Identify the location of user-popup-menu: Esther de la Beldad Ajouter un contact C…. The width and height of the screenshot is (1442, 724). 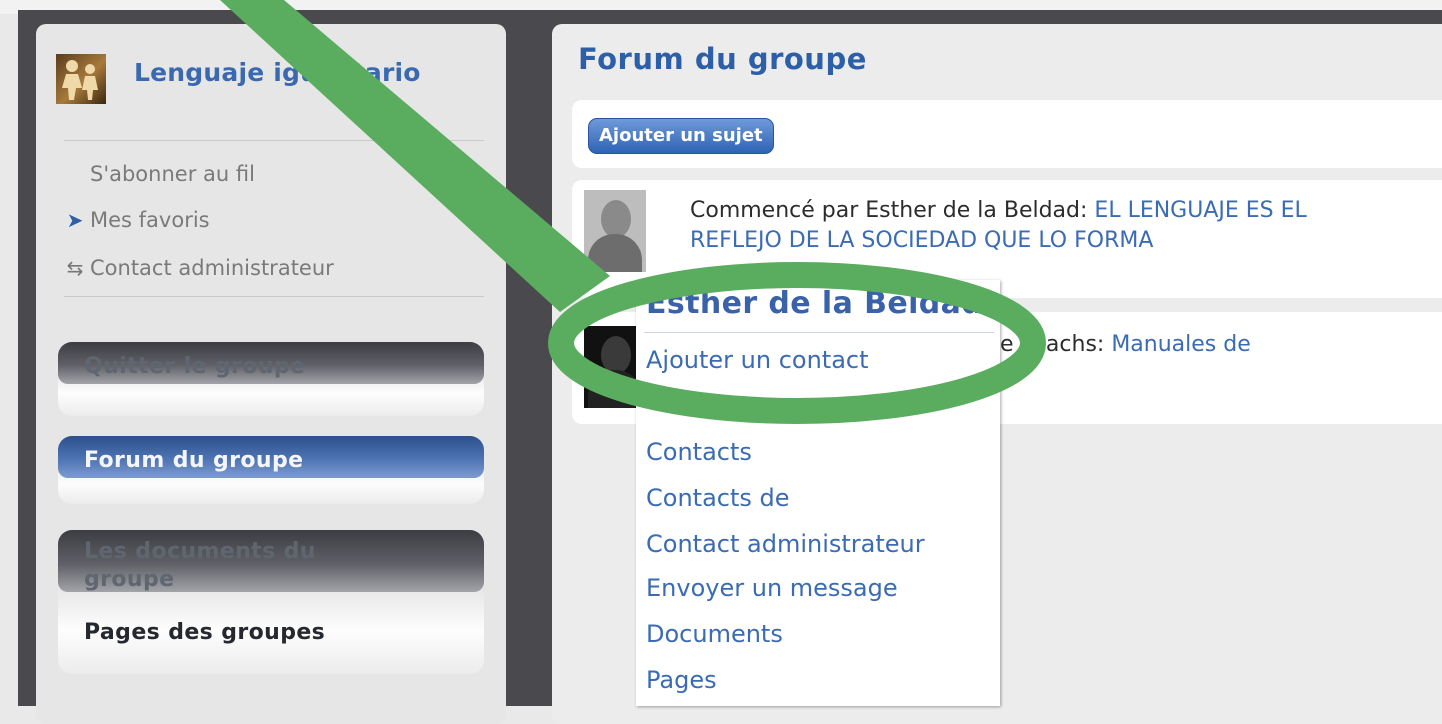
(818, 493).